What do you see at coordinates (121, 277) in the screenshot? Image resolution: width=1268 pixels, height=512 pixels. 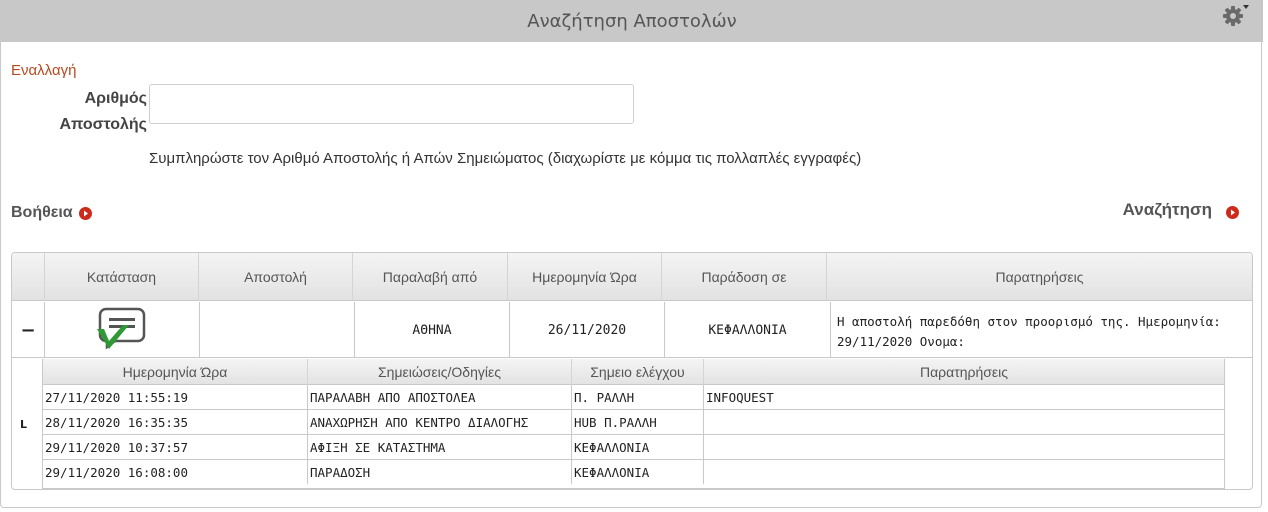 I see `column-header-status: Κατάσταση` at bounding box center [121, 277].